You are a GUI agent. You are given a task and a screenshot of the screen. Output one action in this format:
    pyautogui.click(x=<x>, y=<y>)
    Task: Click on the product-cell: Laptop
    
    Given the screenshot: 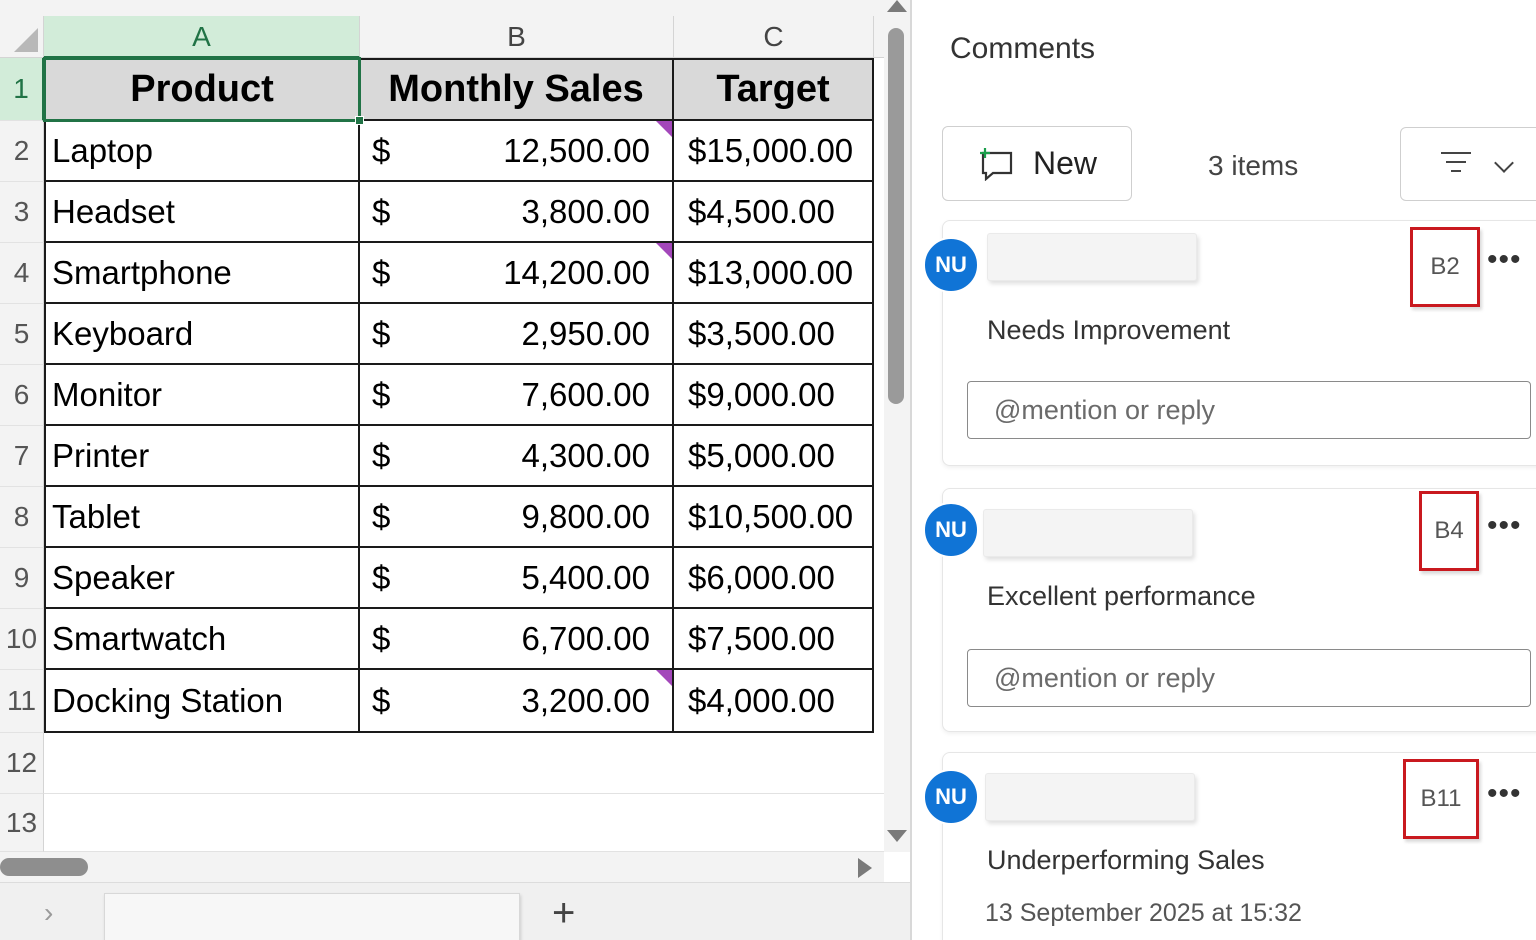 What is the action you would take?
    pyautogui.click(x=202, y=151)
    